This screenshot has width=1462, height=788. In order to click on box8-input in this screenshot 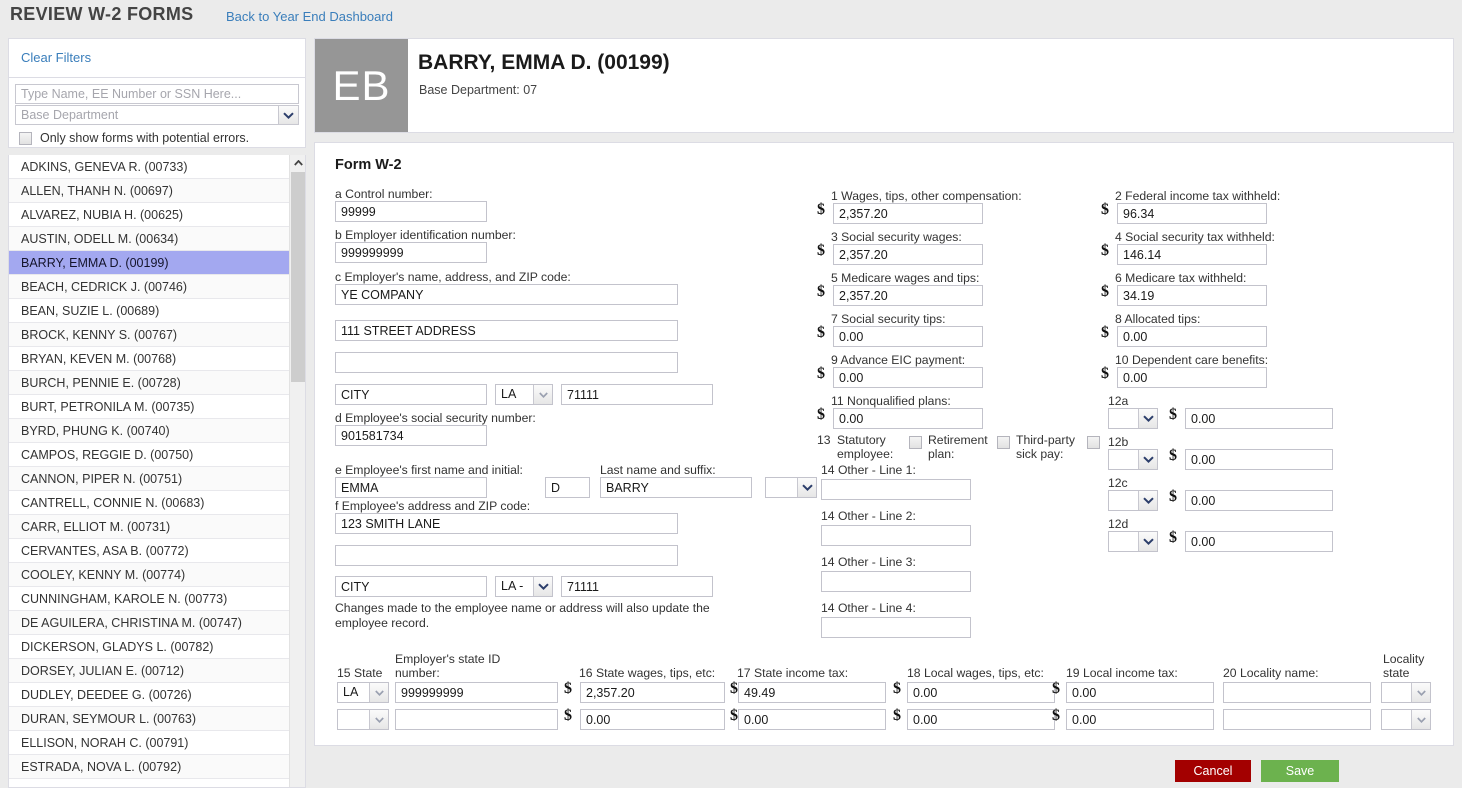, I will do `click(1192, 336)`.